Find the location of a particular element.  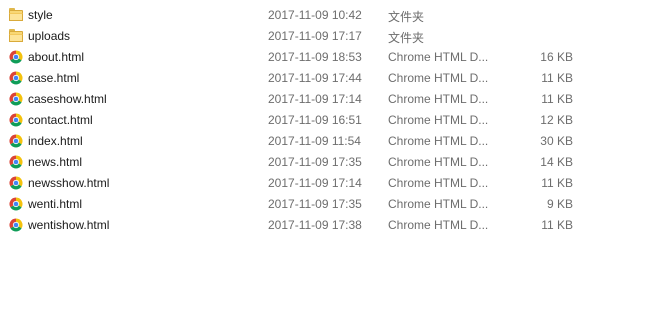

file-name: caseshow.html is located at coordinates (67, 99).